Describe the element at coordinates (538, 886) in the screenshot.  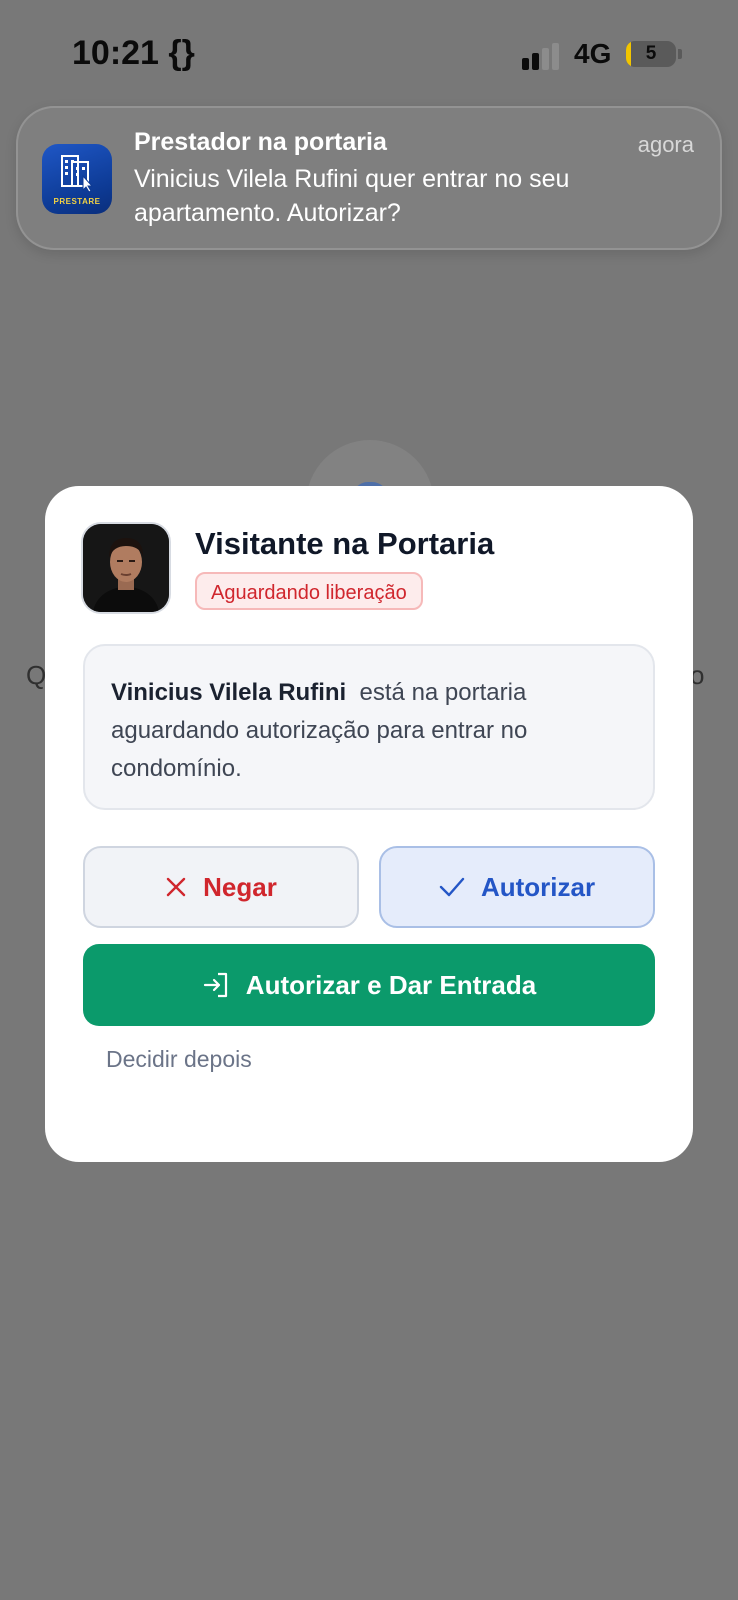
I see `authorize-button-label: Autorizar` at that location.